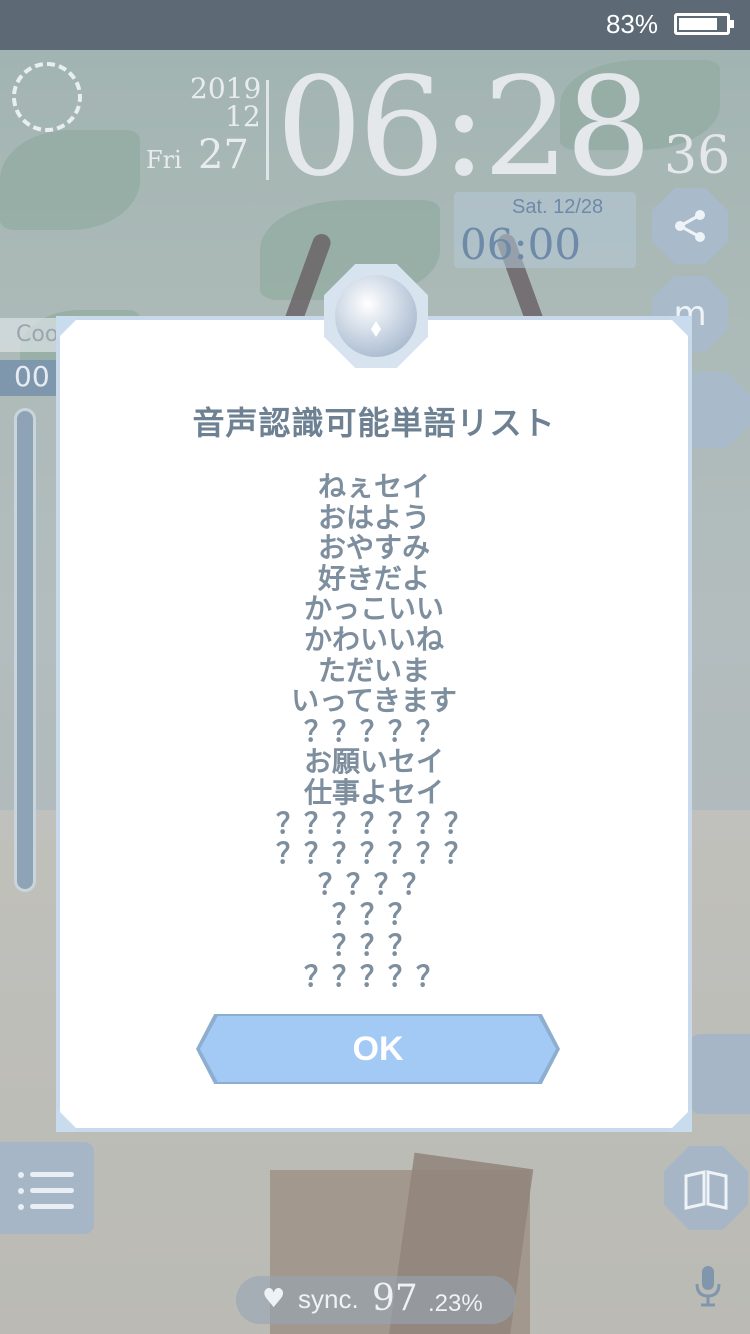  I want to click on word-list-item: 好きだよ, so click(373, 578).